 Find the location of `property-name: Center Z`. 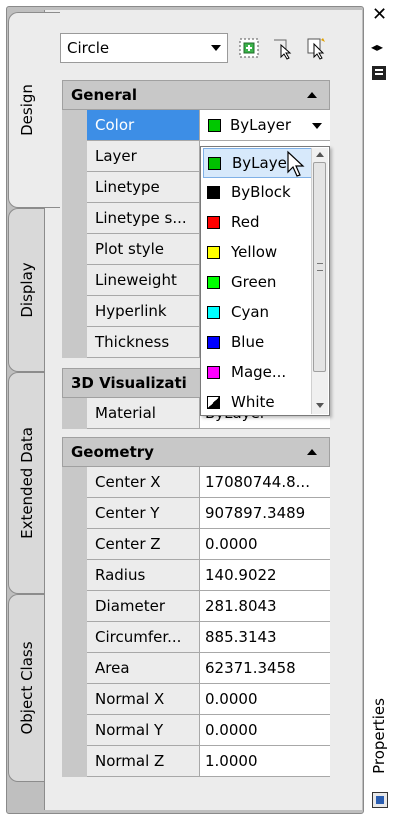

property-name: Center Z is located at coordinates (143, 544).